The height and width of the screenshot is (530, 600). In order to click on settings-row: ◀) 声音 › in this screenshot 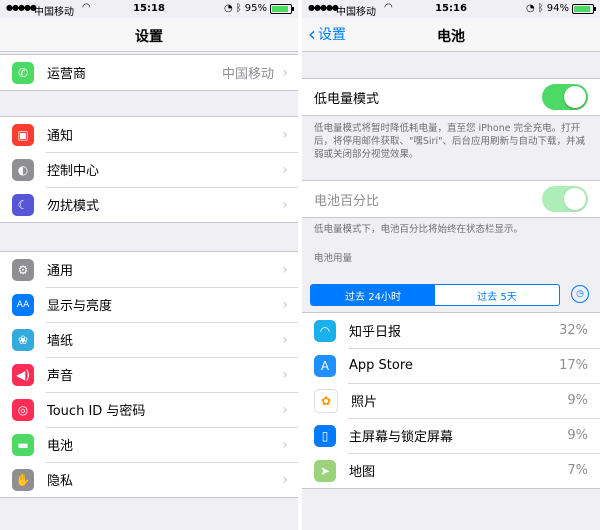, I will do `click(149, 374)`.